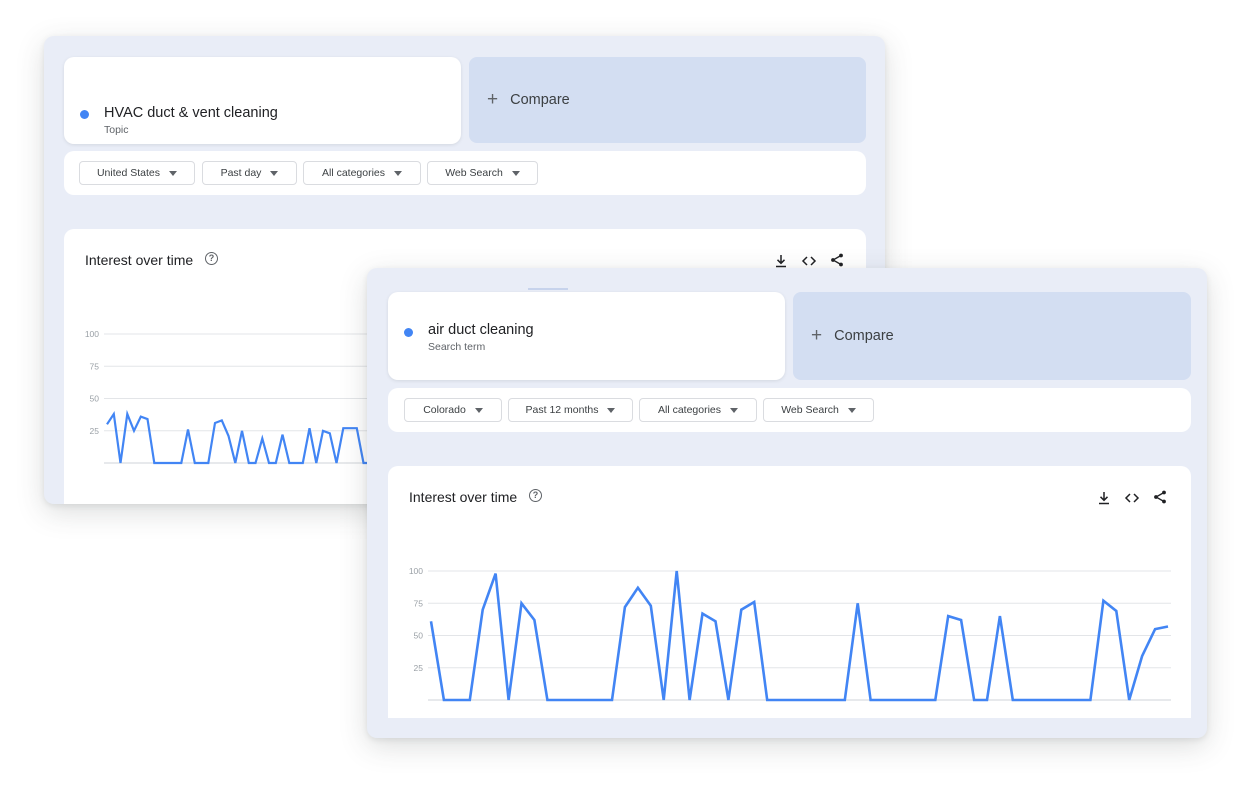  I want to click on search-term-name: air duct cleaning, so click(481, 330).